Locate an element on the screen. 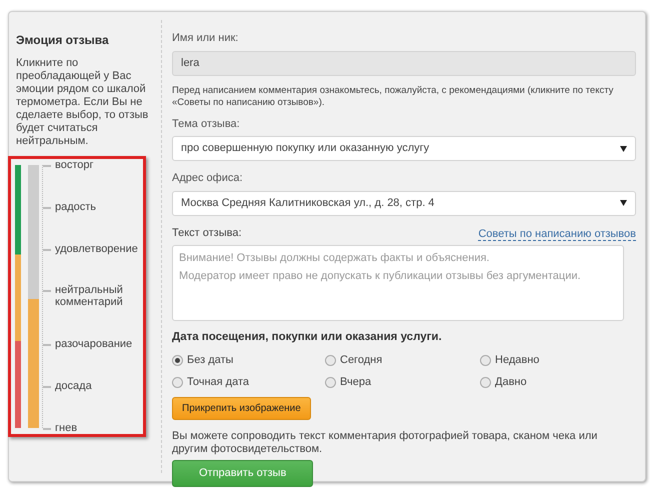 The image size is (650, 489). date-heading: Дата посещения, покупки или оказания услуги. is located at coordinates (307, 337).